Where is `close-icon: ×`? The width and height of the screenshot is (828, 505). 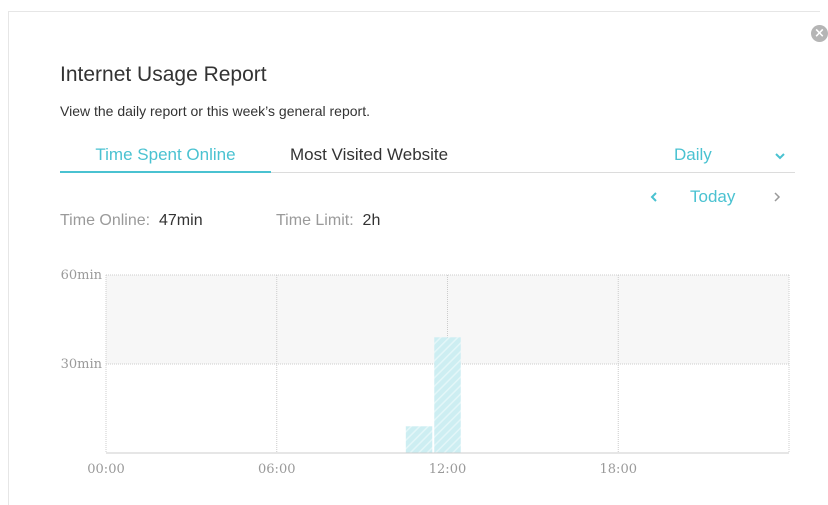 close-icon: × is located at coordinates (819, 33).